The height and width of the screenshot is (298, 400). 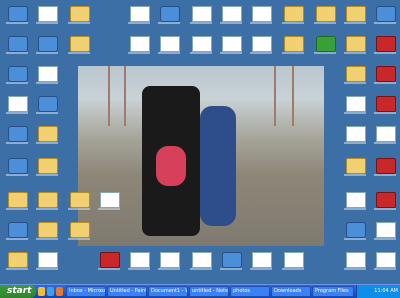 I want to click on media-icon, so click(x=48, y=74).